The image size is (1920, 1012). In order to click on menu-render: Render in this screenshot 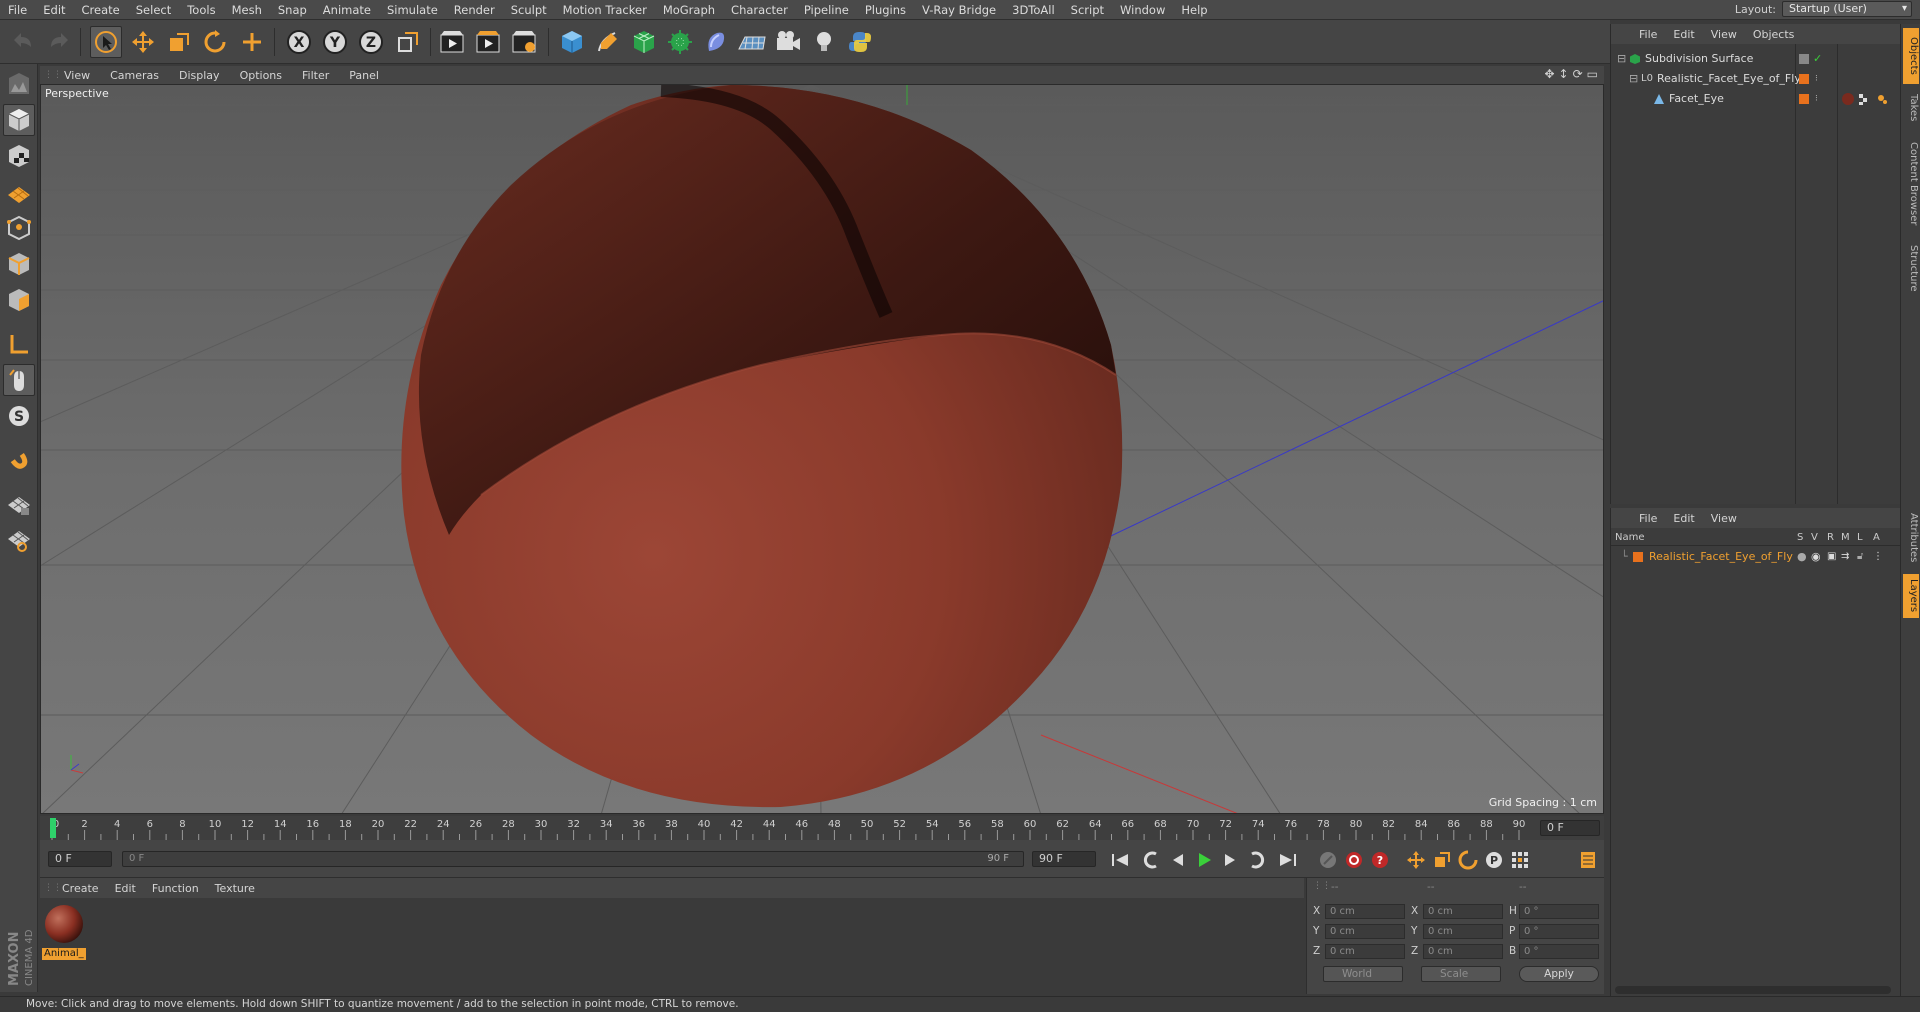, I will do `click(474, 10)`.